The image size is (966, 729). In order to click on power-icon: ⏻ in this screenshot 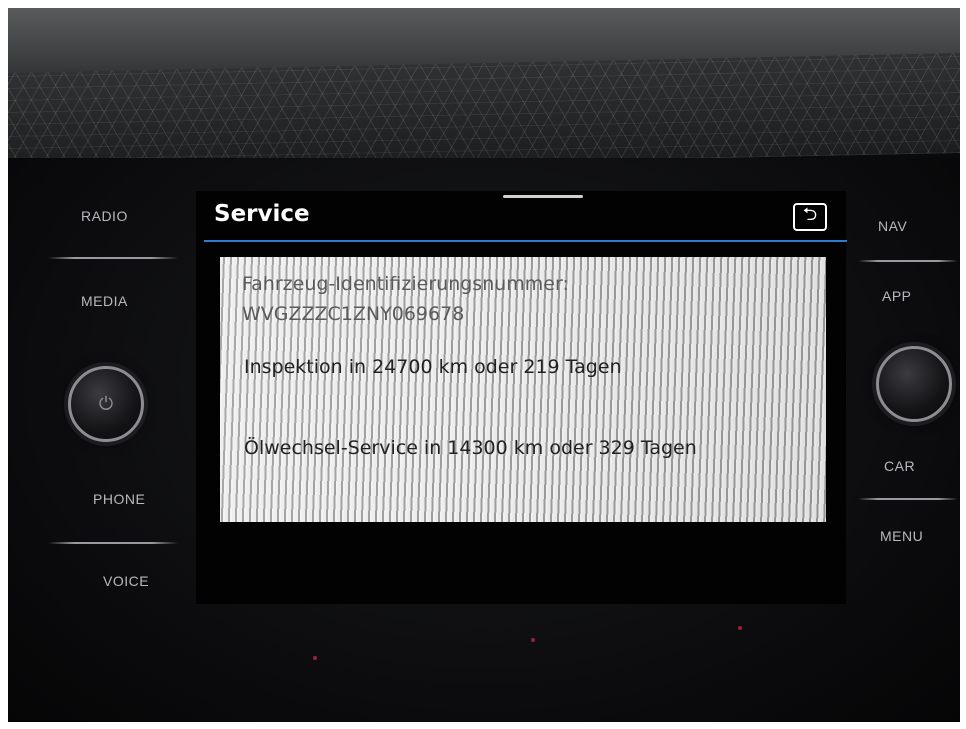, I will do `click(106, 404)`.